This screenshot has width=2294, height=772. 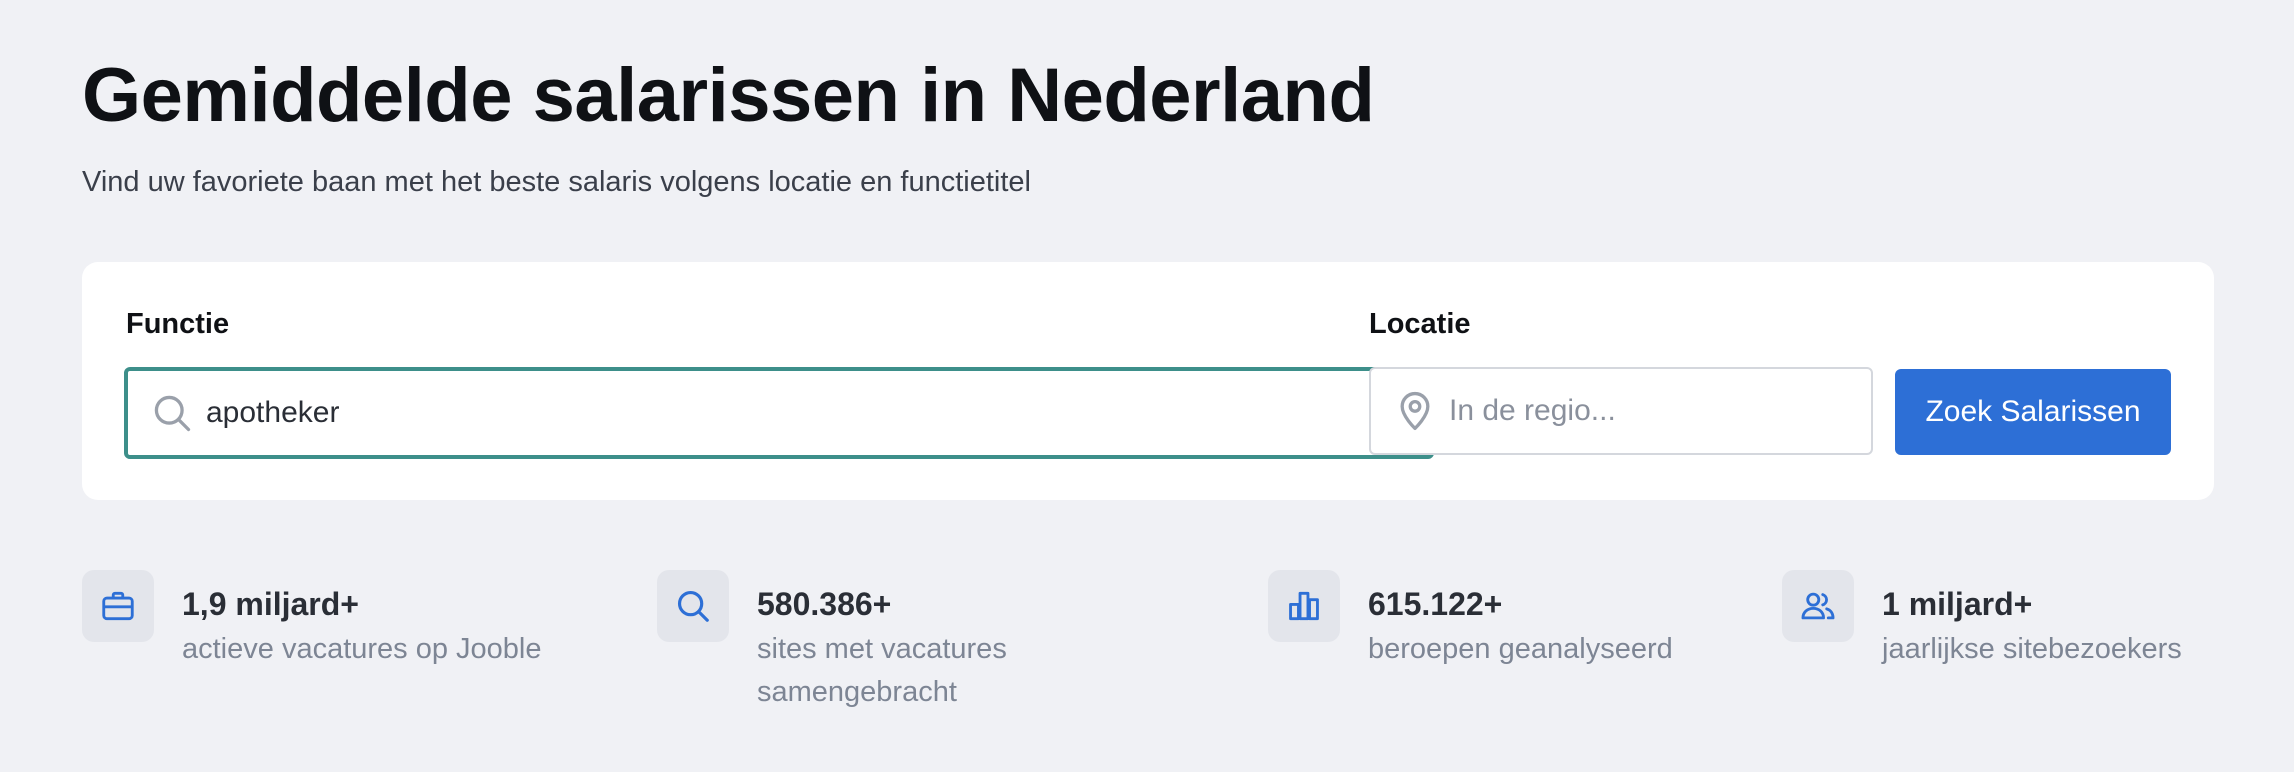 What do you see at coordinates (1520, 649) in the screenshot?
I see `stat-label: beroepen geanalyseerd` at bounding box center [1520, 649].